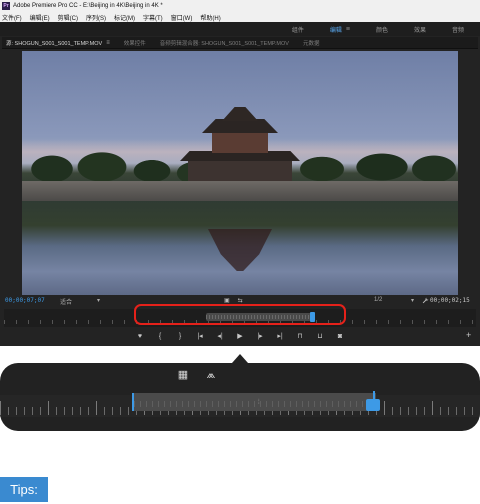 The width and height of the screenshot is (480, 504). I want to click on playback-resolution-select: 1/2 ▾, so click(394, 300).